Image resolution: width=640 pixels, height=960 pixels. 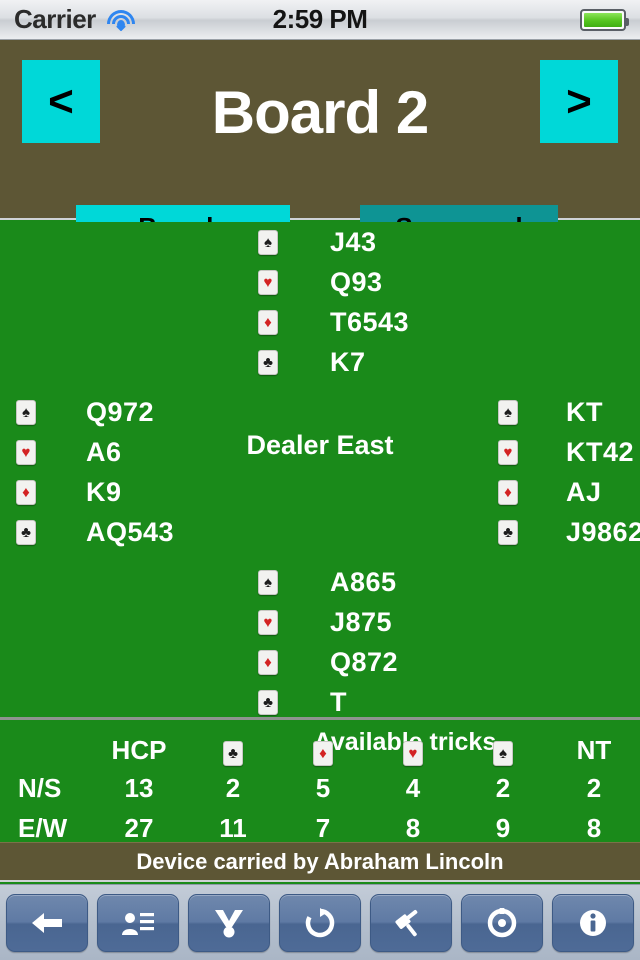 I want to click on back-button, so click(x=47, y=922).